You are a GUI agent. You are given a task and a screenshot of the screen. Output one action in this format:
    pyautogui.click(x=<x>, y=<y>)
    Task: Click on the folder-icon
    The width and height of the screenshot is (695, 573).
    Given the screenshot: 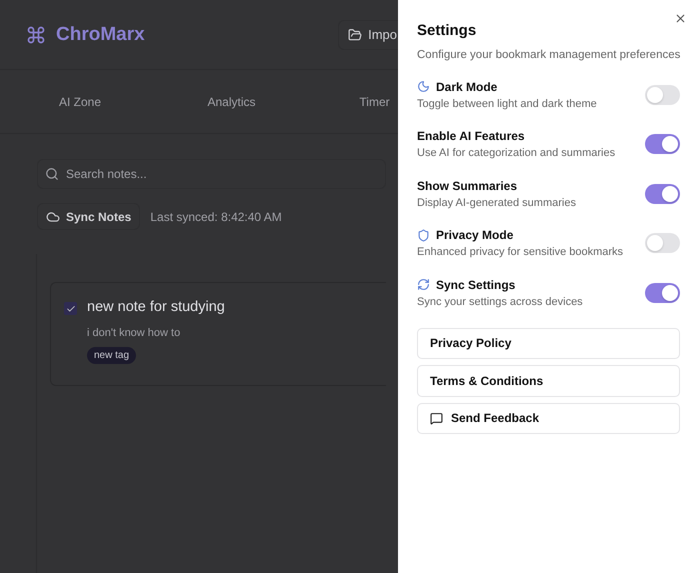 What is the action you would take?
    pyautogui.click(x=355, y=35)
    